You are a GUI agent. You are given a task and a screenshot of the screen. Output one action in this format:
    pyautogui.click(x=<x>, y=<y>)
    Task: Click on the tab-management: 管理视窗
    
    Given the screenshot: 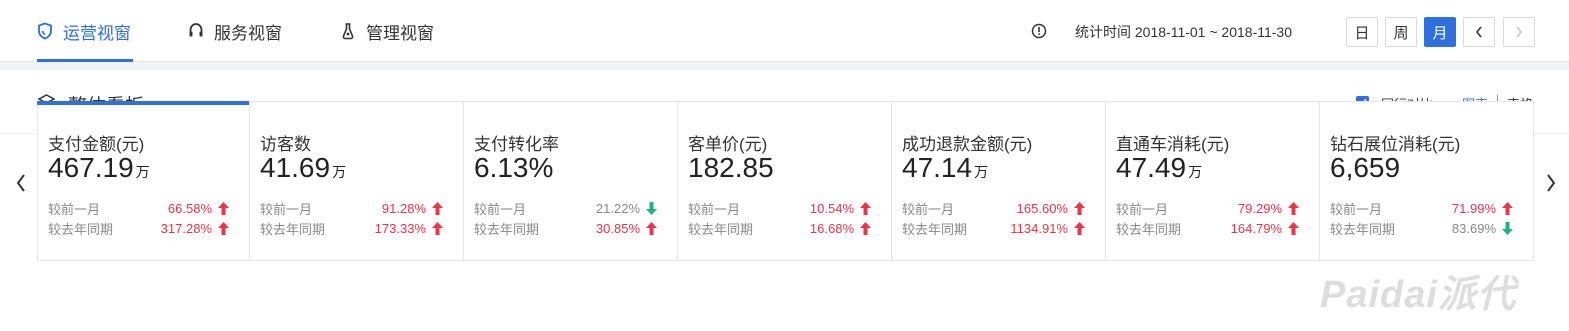 What is the action you would take?
    pyautogui.click(x=387, y=31)
    